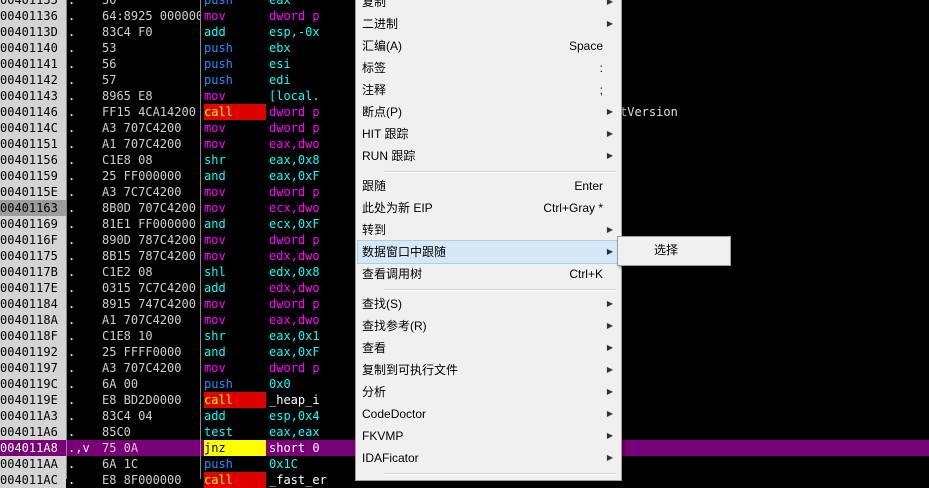 Image resolution: width=929 pixels, height=488 pixels. What do you see at coordinates (500, 172) in the screenshot?
I see `menu-separator` at bounding box center [500, 172].